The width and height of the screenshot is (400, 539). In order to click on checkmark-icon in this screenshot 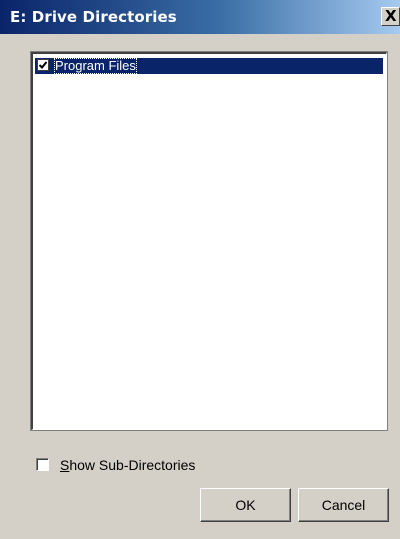, I will do `click(43, 65)`.